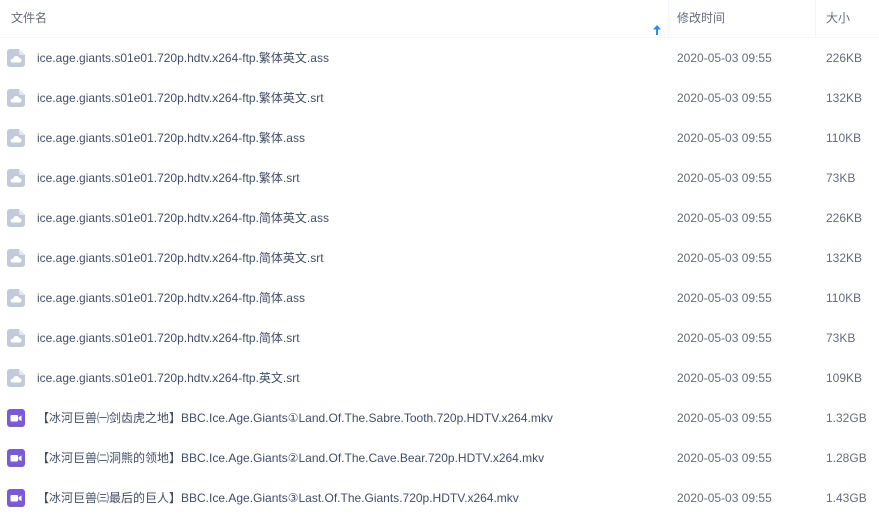  Describe the element at coordinates (334, 18) in the screenshot. I see `column-header-name: 文件名` at that location.